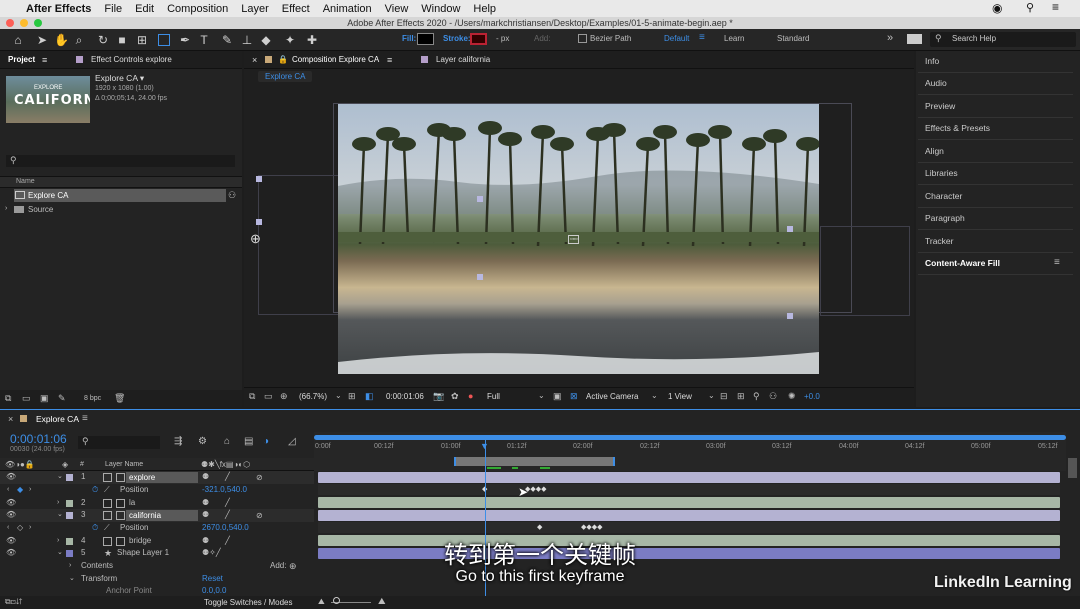  I want to click on overflow-icon: », so click(890, 38).